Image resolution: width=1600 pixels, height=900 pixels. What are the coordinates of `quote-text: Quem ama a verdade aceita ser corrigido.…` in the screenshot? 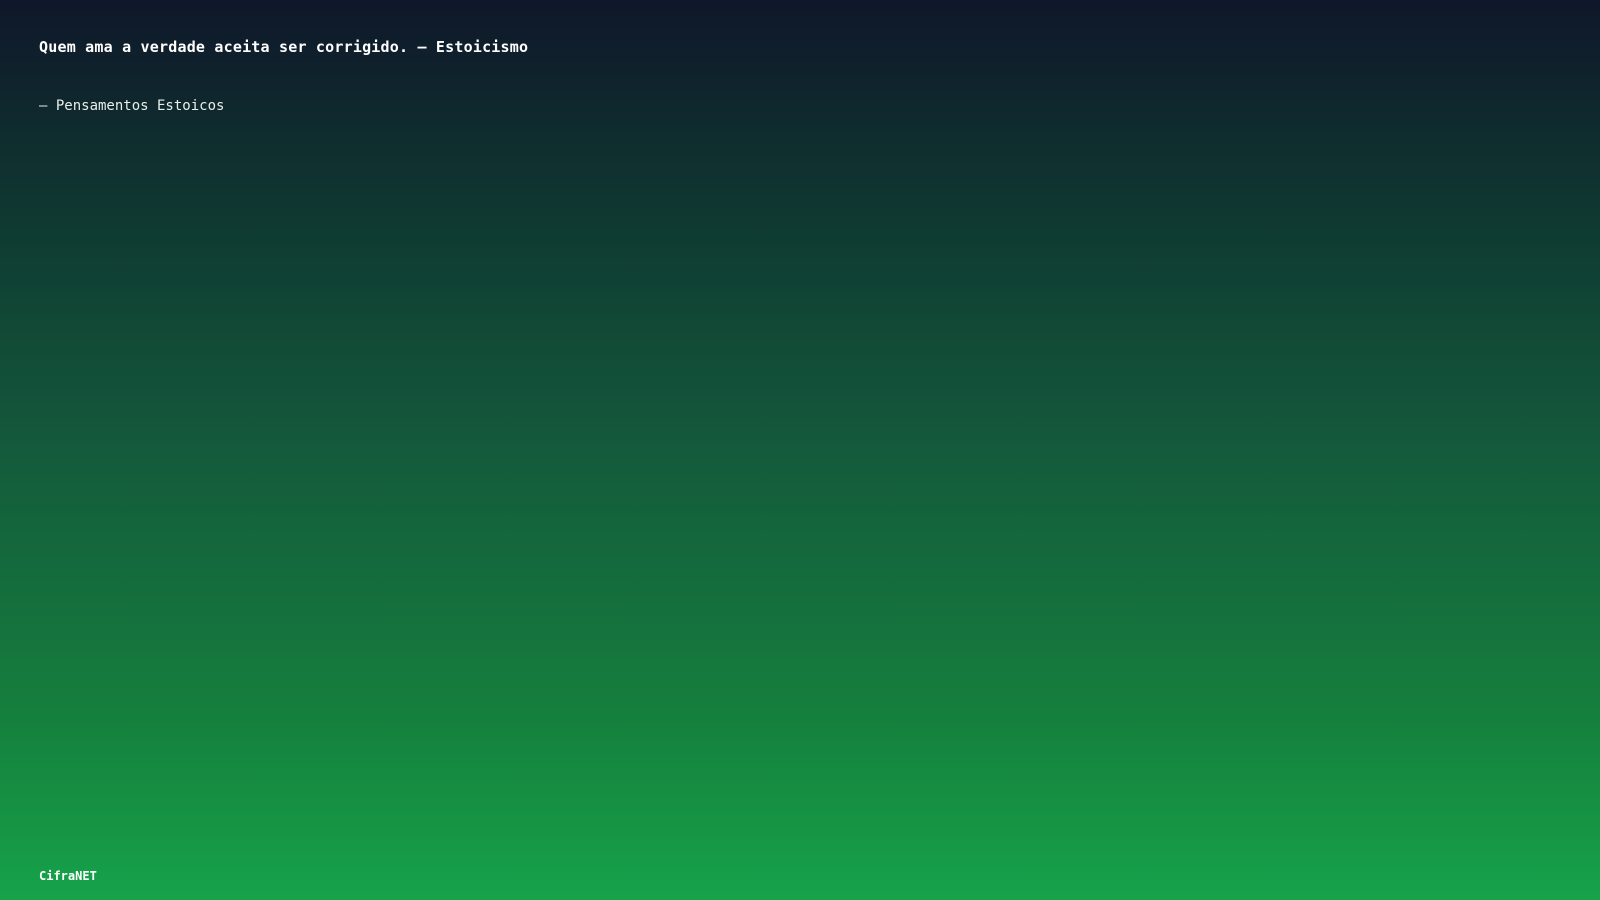 It's located at (284, 47).